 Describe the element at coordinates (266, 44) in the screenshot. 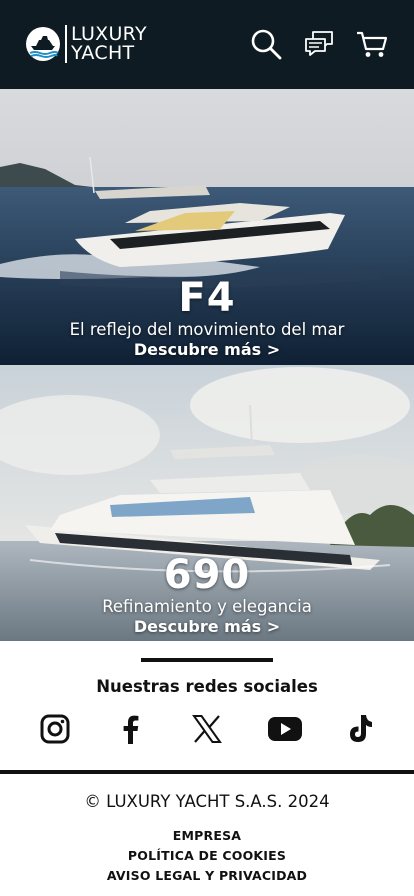

I see `search-icon` at that location.